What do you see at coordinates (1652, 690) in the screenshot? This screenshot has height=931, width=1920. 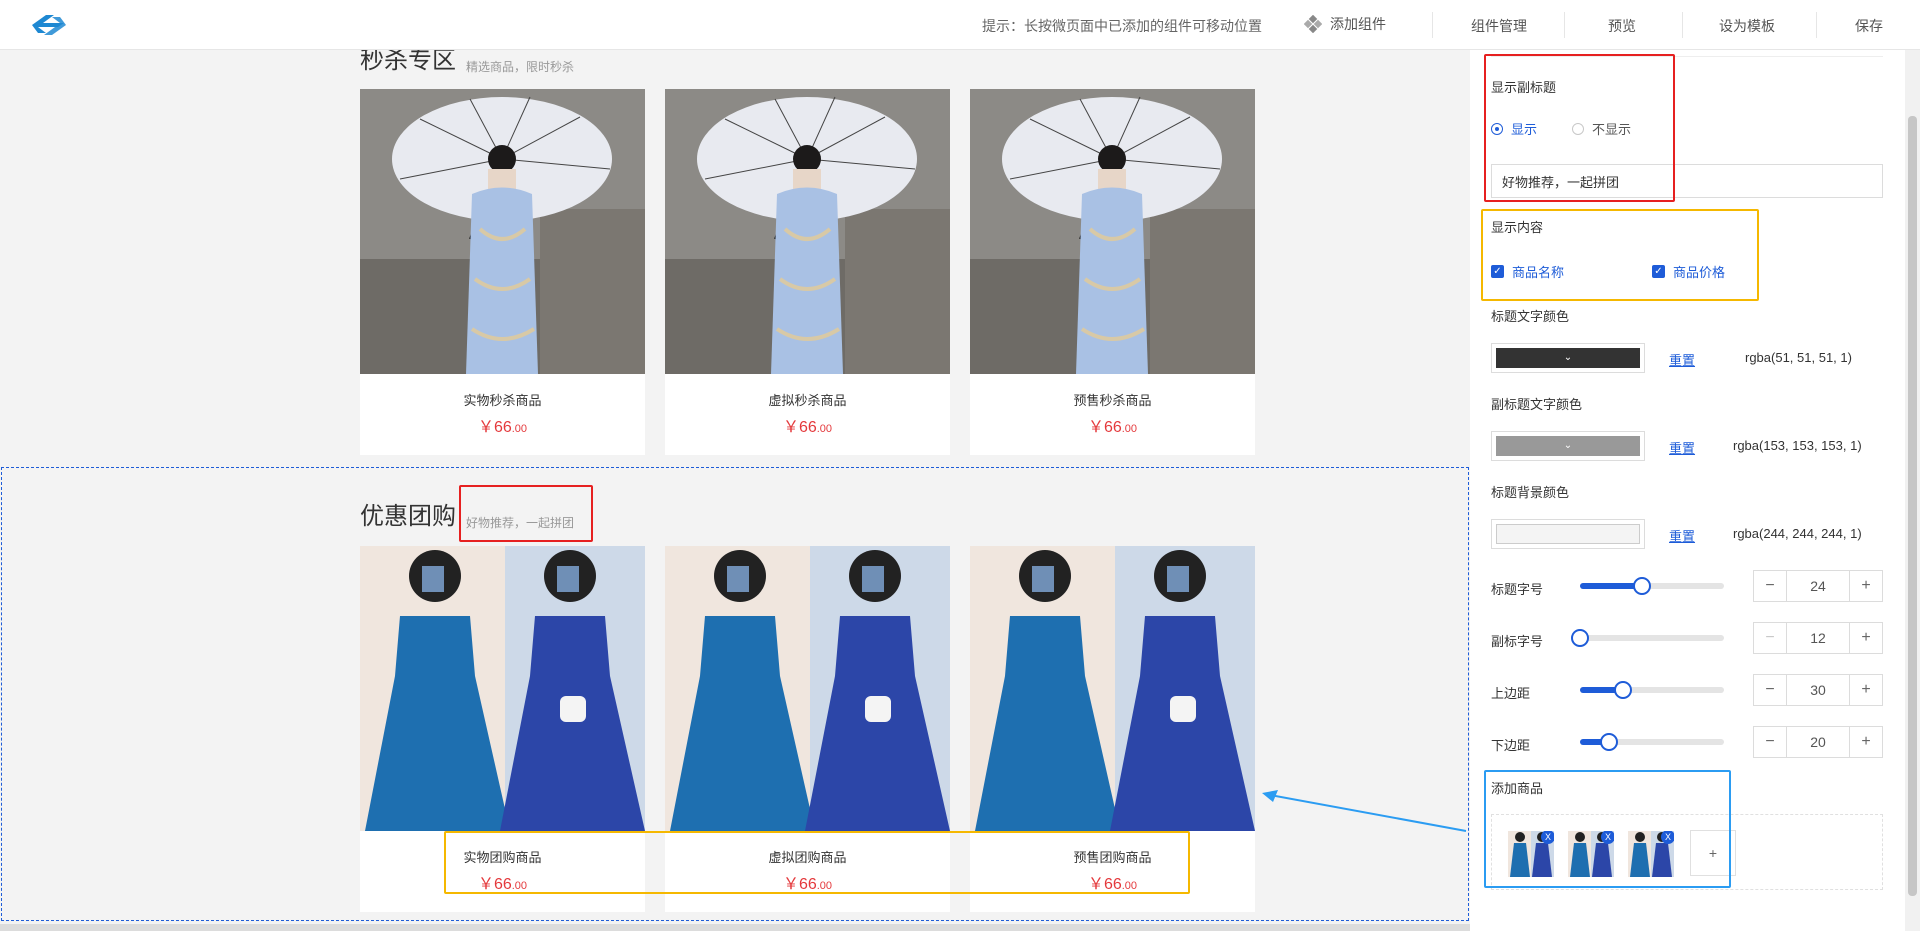 I see `top-margin-slider` at bounding box center [1652, 690].